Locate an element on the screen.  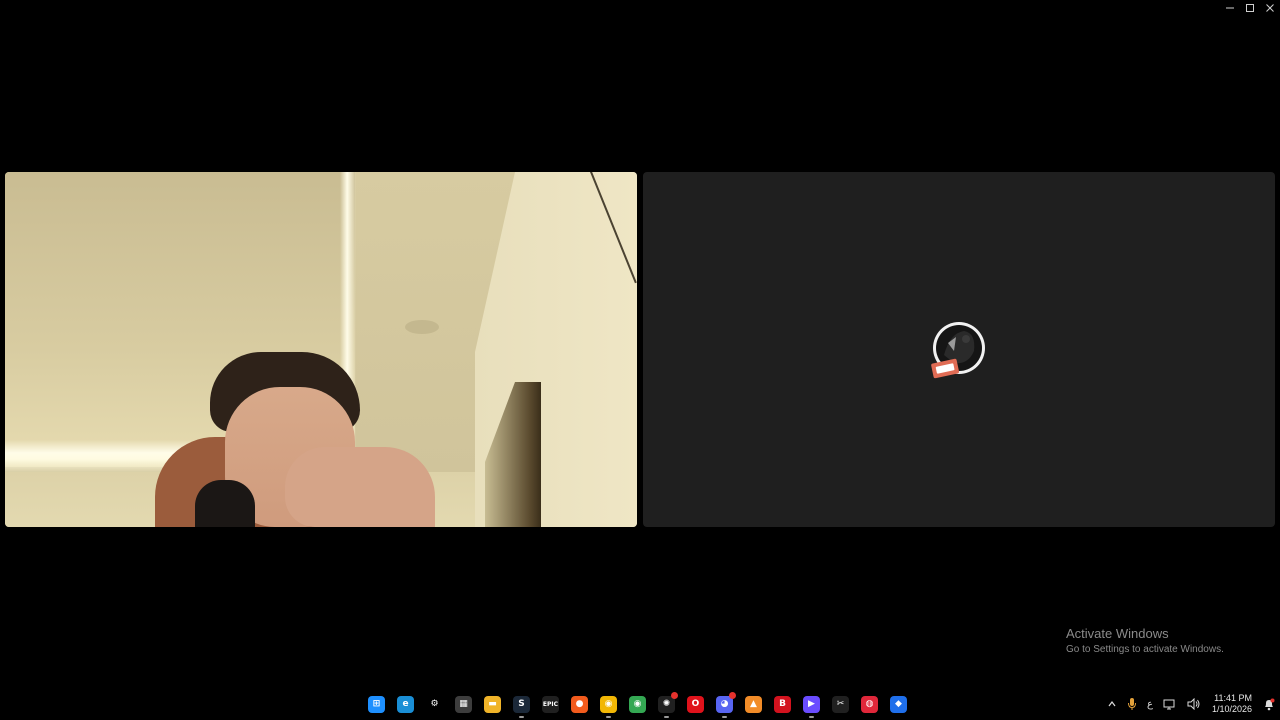
chevron-up-icon is located at coordinates (1112, 704).